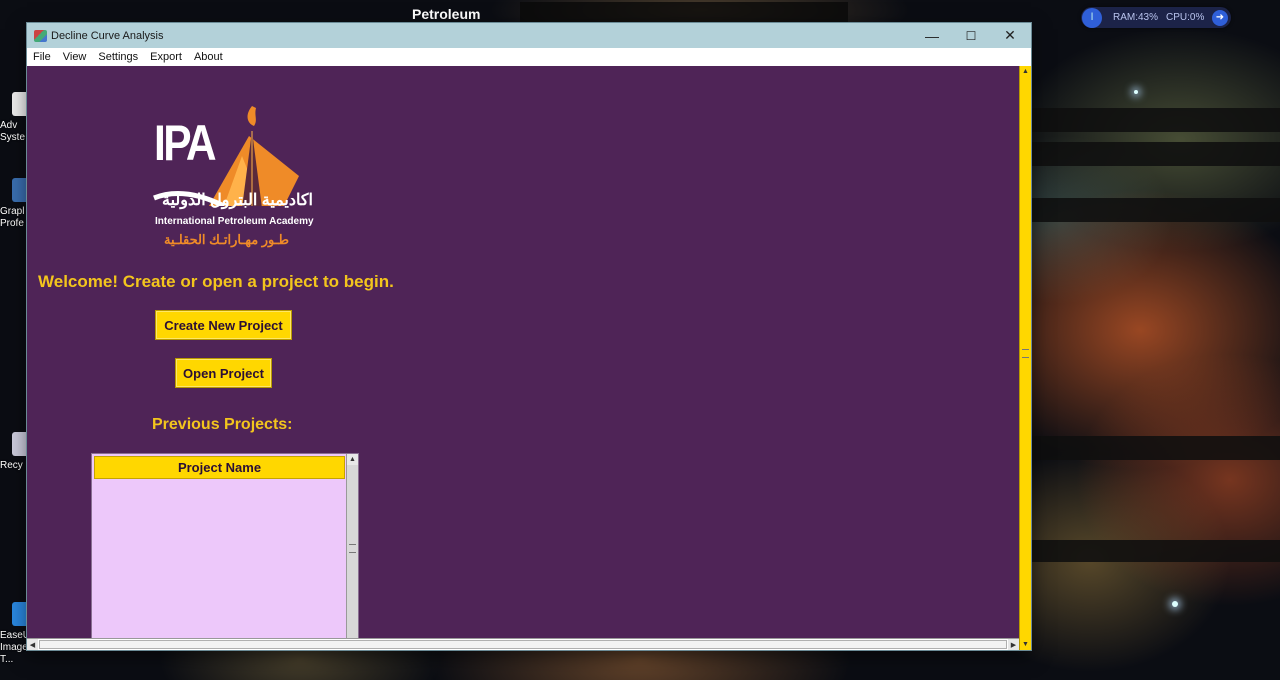 This screenshot has width=1280, height=680. Describe the element at coordinates (529, 57) in the screenshot. I see `menu-bar: File View Settings Export About` at that location.